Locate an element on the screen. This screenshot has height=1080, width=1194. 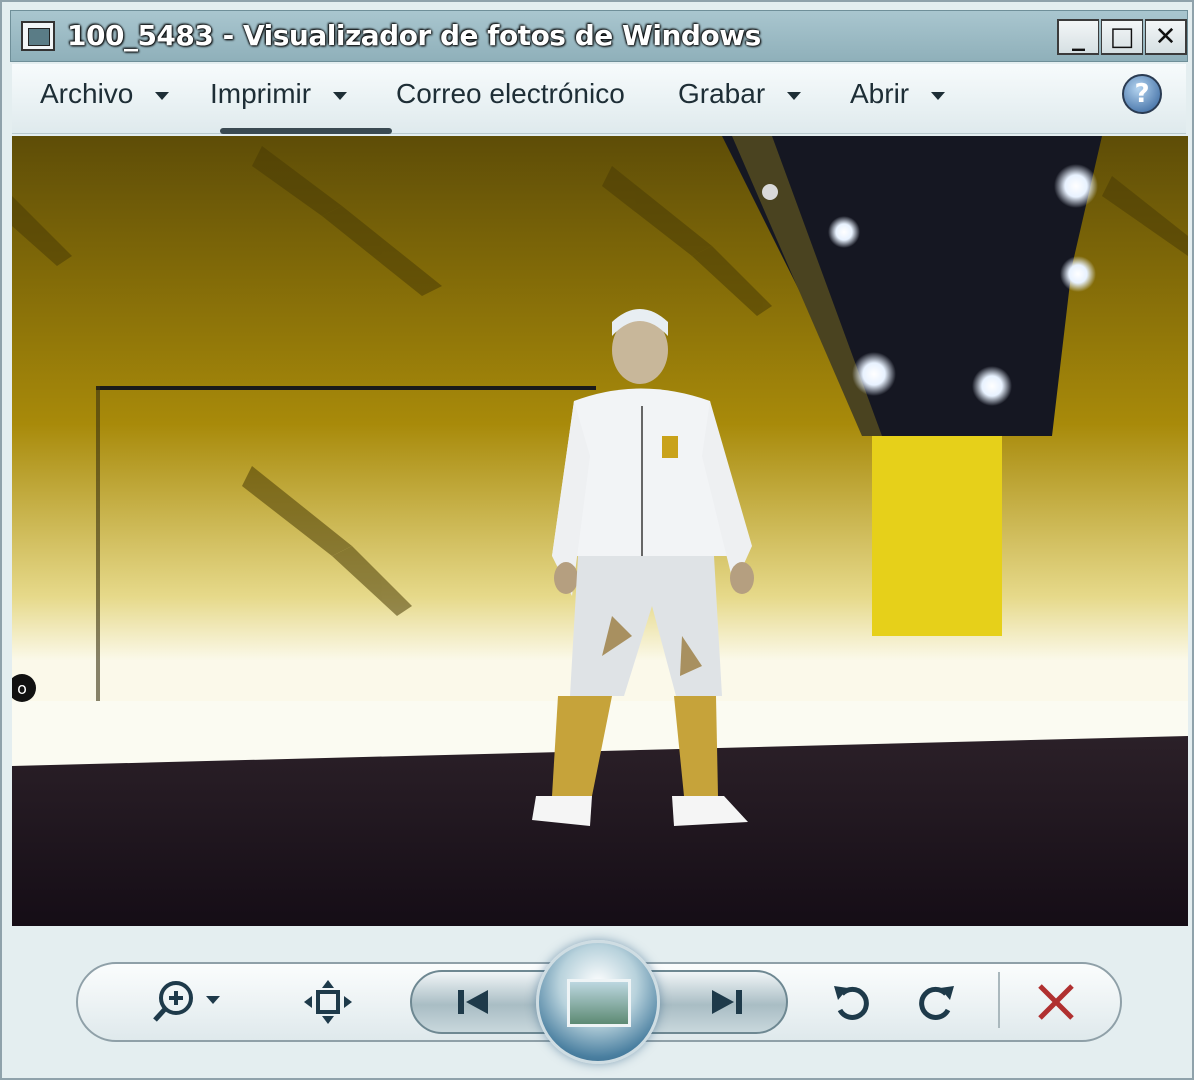
actual-size-button is located at coordinates (328, 1002).